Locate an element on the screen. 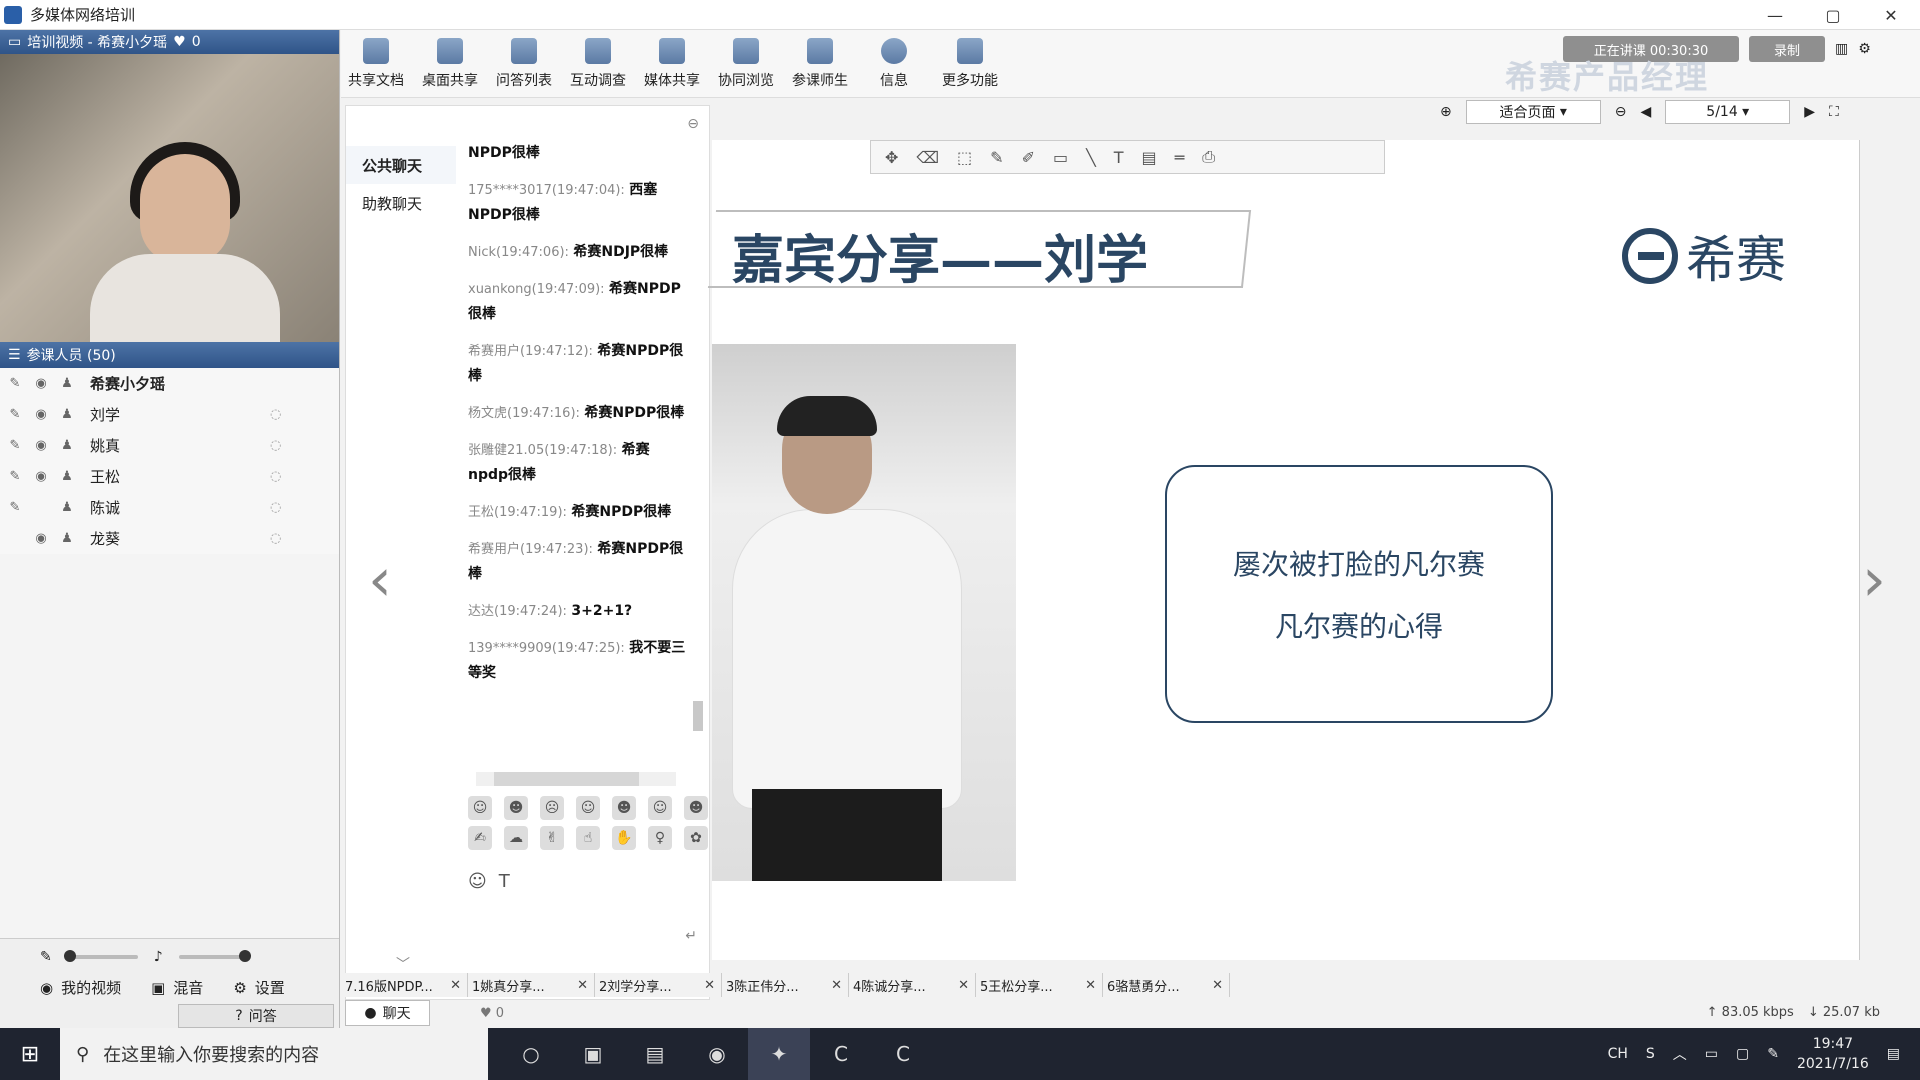 The image size is (1920, 1080). chevron-down-icon: ﹀ is located at coordinates (403, 964).